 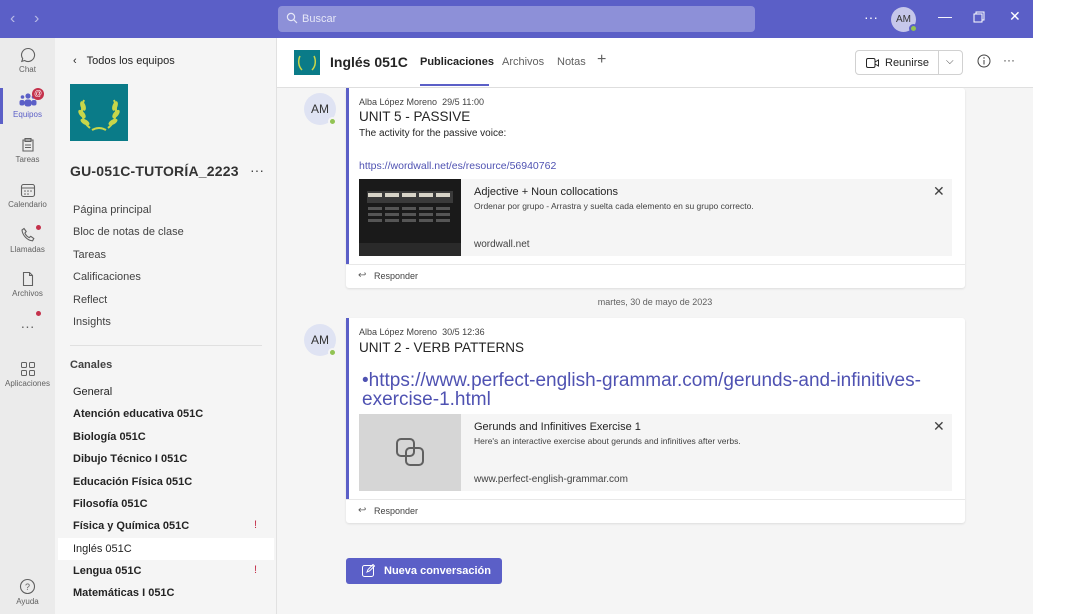 I want to click on channels-heading: Canales, so click(x=91, y=365).